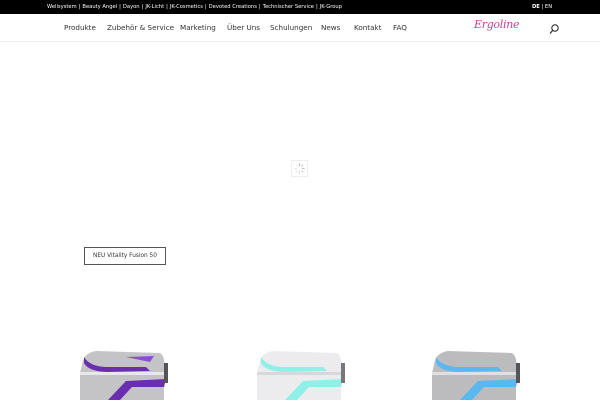 Image resolution: width=600 pixels, height=400 pixels. Describe the element at coordinates (331, 7) in the screenshot. I see `brand-link-jk-group: JK-Group` at that location.